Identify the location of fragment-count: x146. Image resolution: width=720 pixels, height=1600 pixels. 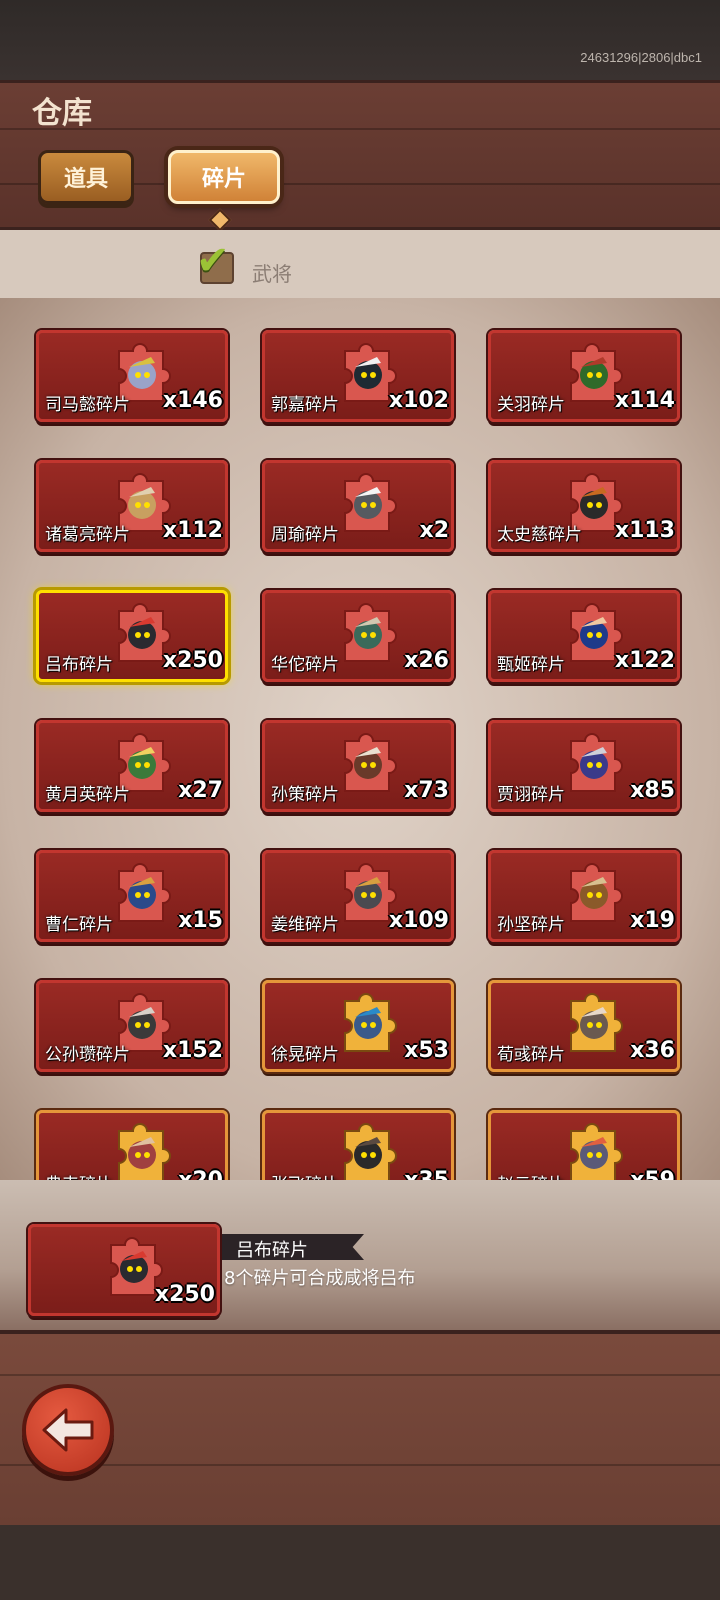
(192, 400).